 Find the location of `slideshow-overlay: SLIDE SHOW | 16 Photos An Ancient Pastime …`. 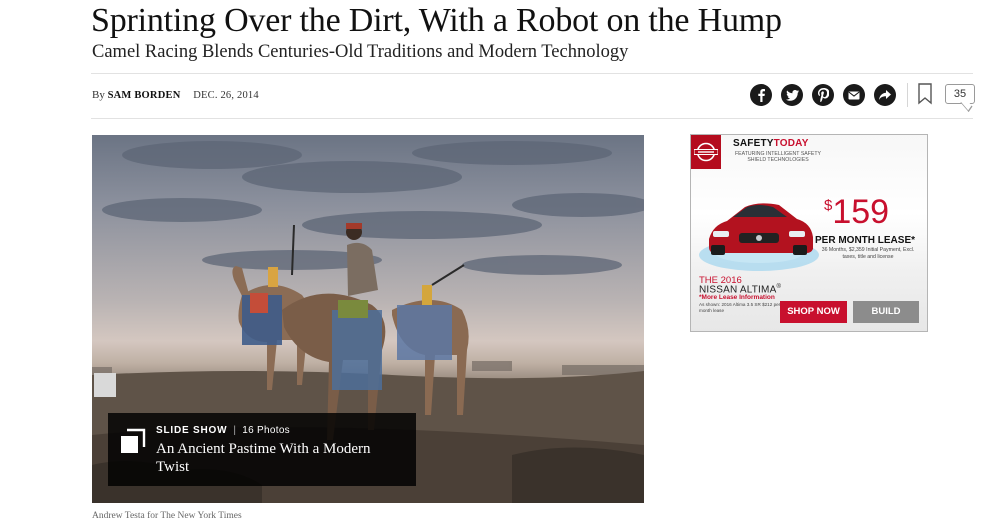

slideshow-overlay: SLIDE SHOW | 16 Photos An Ancient Pastime … is located at coordinates (262, 449).